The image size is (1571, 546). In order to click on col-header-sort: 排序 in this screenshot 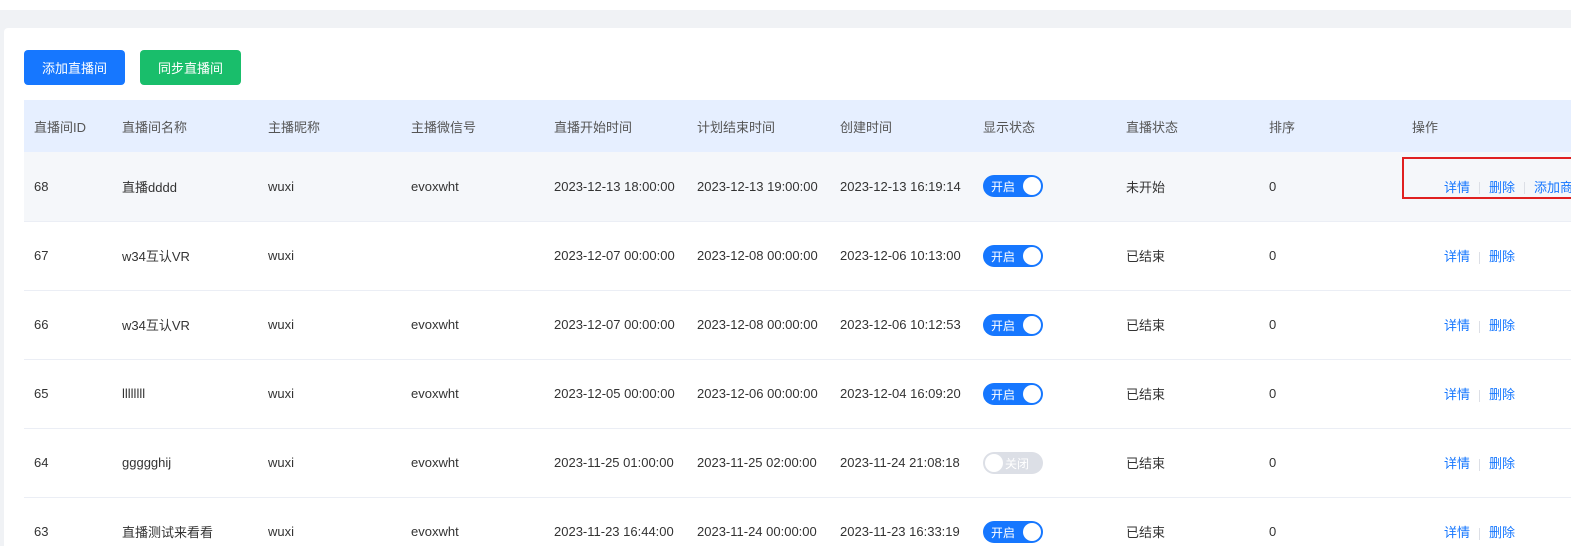, I will do `click(1282, 127)`.